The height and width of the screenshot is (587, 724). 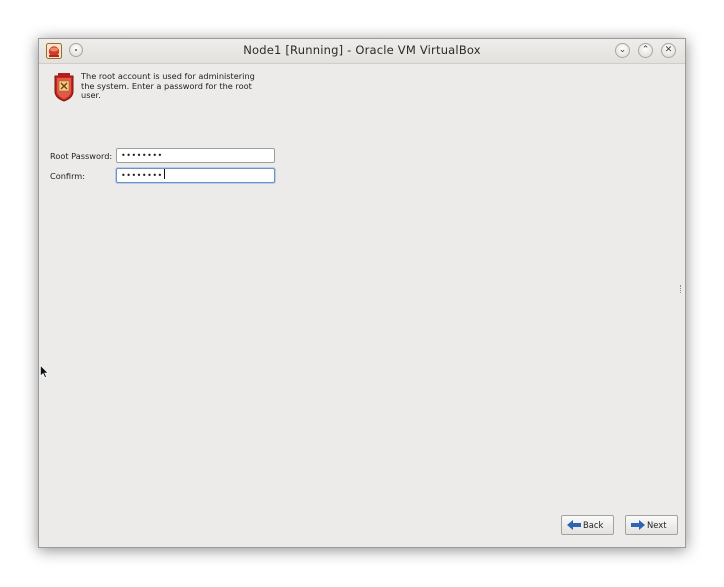 I want to click on back-button: Back, so click(x=587, y=525).